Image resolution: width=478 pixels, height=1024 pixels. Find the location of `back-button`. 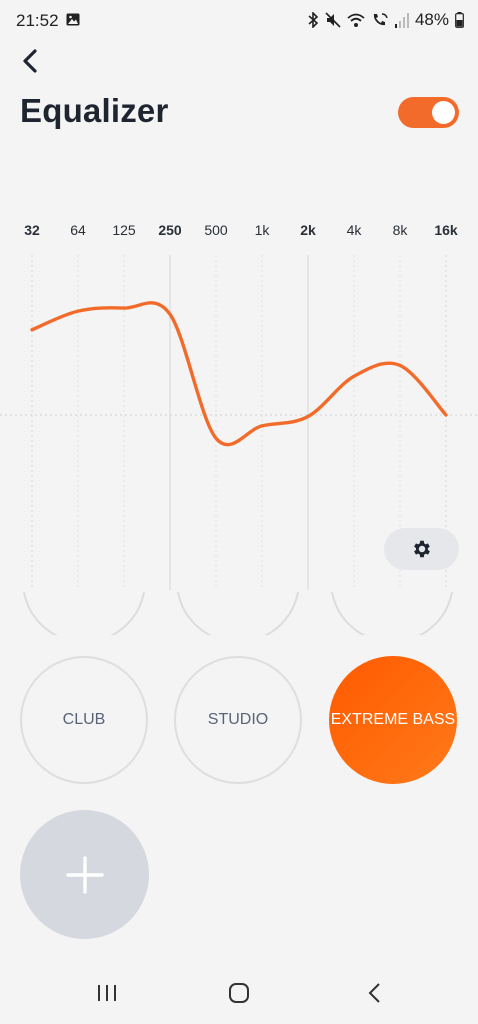

back-button is located at coordinates (32, 61).